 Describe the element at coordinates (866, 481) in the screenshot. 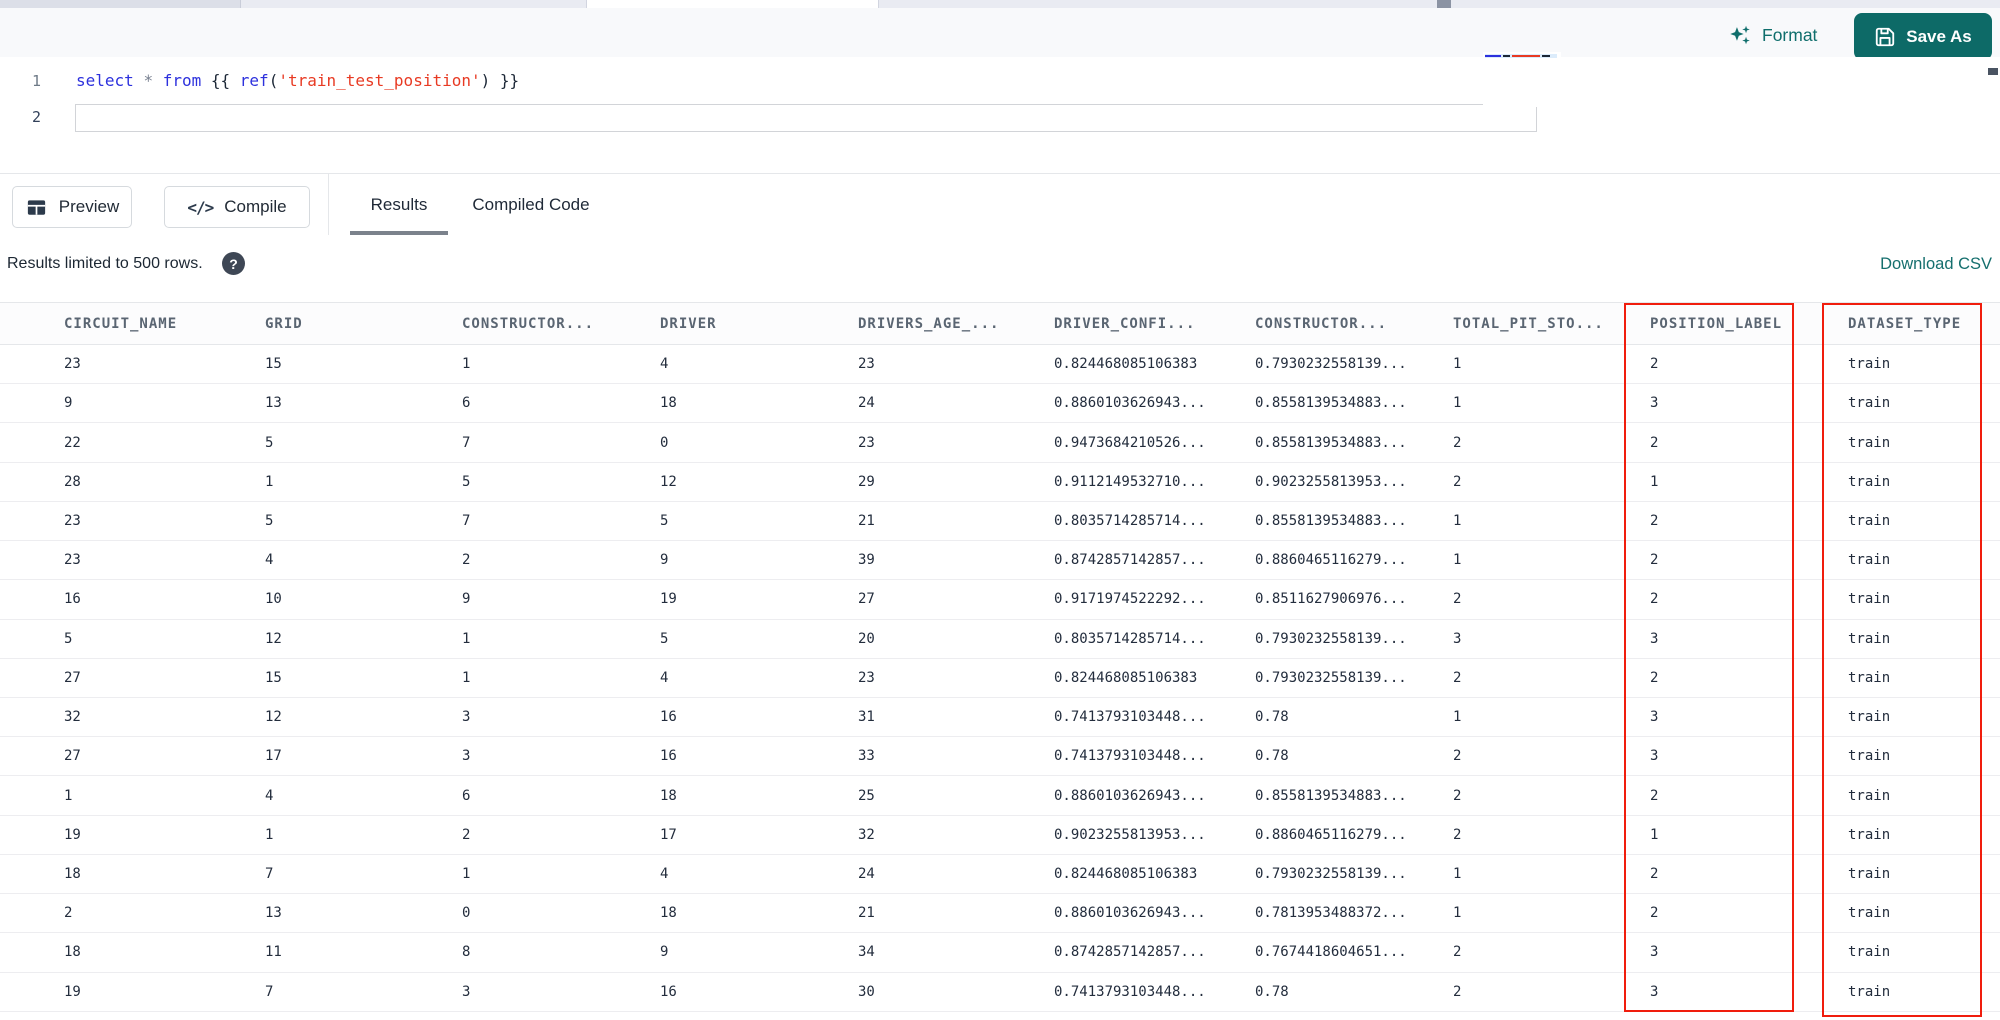

I see `table-cell: 29` at that location.